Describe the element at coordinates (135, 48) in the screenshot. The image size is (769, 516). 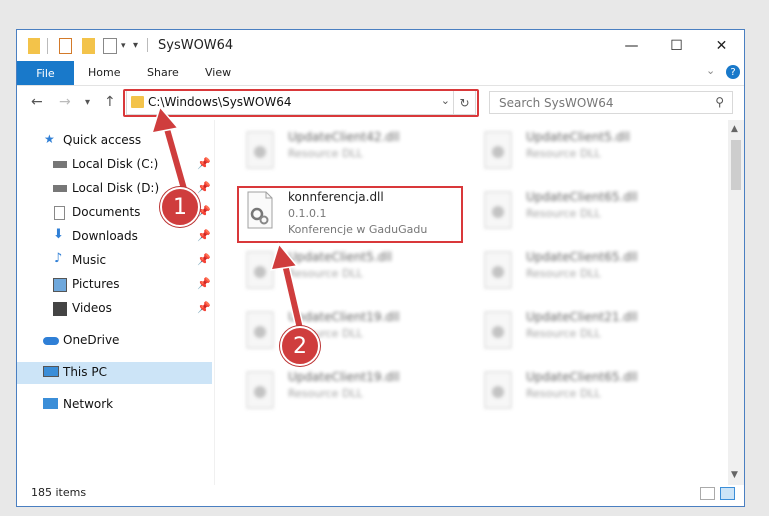
I see `quick-access-dropdown-icon: ▾` at that location.